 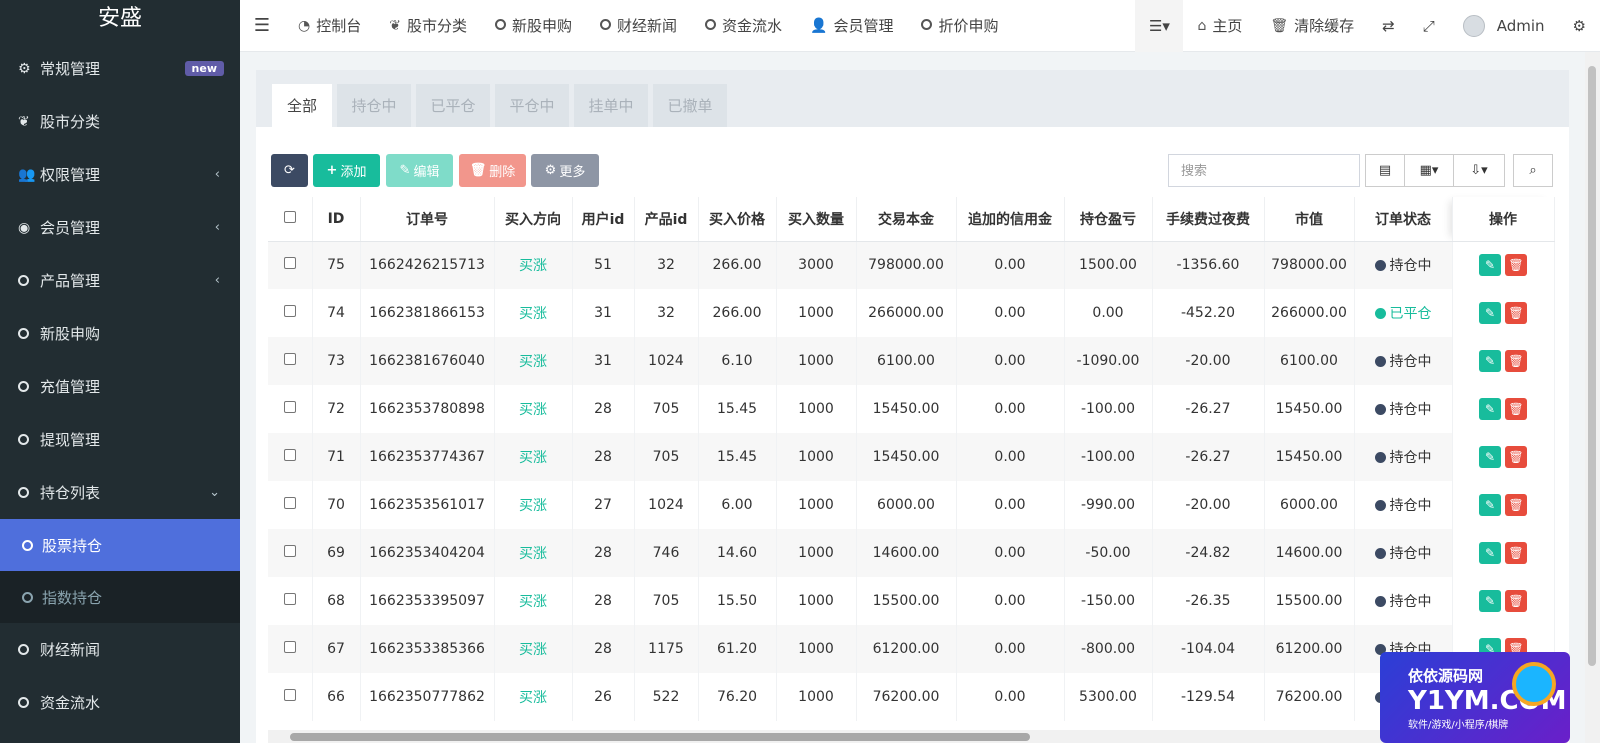 What do you see at coordinates (743, 26) in the screenshot?
I see `nav-fund-flow: 资金流水` at bounding box center [743, 26].